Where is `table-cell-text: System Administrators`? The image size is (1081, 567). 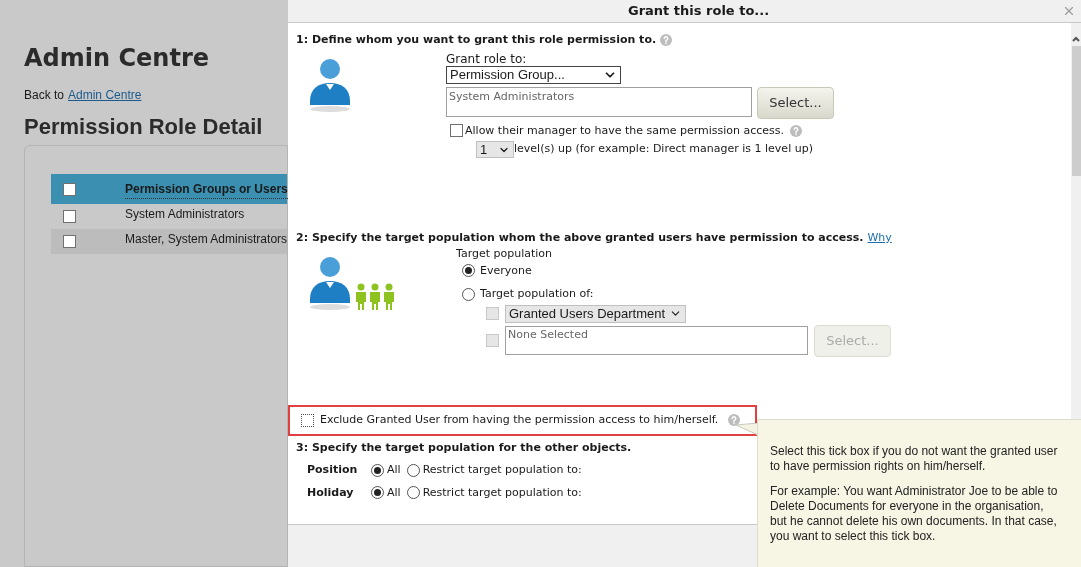 table-cell-text: System Administrators is located at coordinates (185, 214).